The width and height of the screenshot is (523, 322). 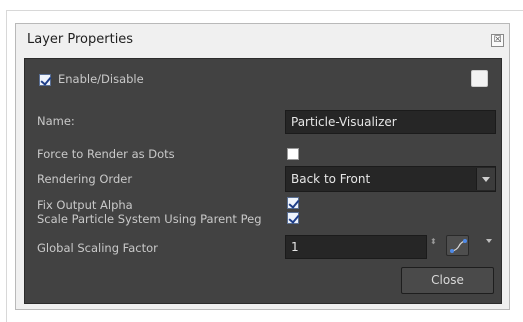 I want to click on name-input: Particle-Visualizer, so click(x=390, y=122).